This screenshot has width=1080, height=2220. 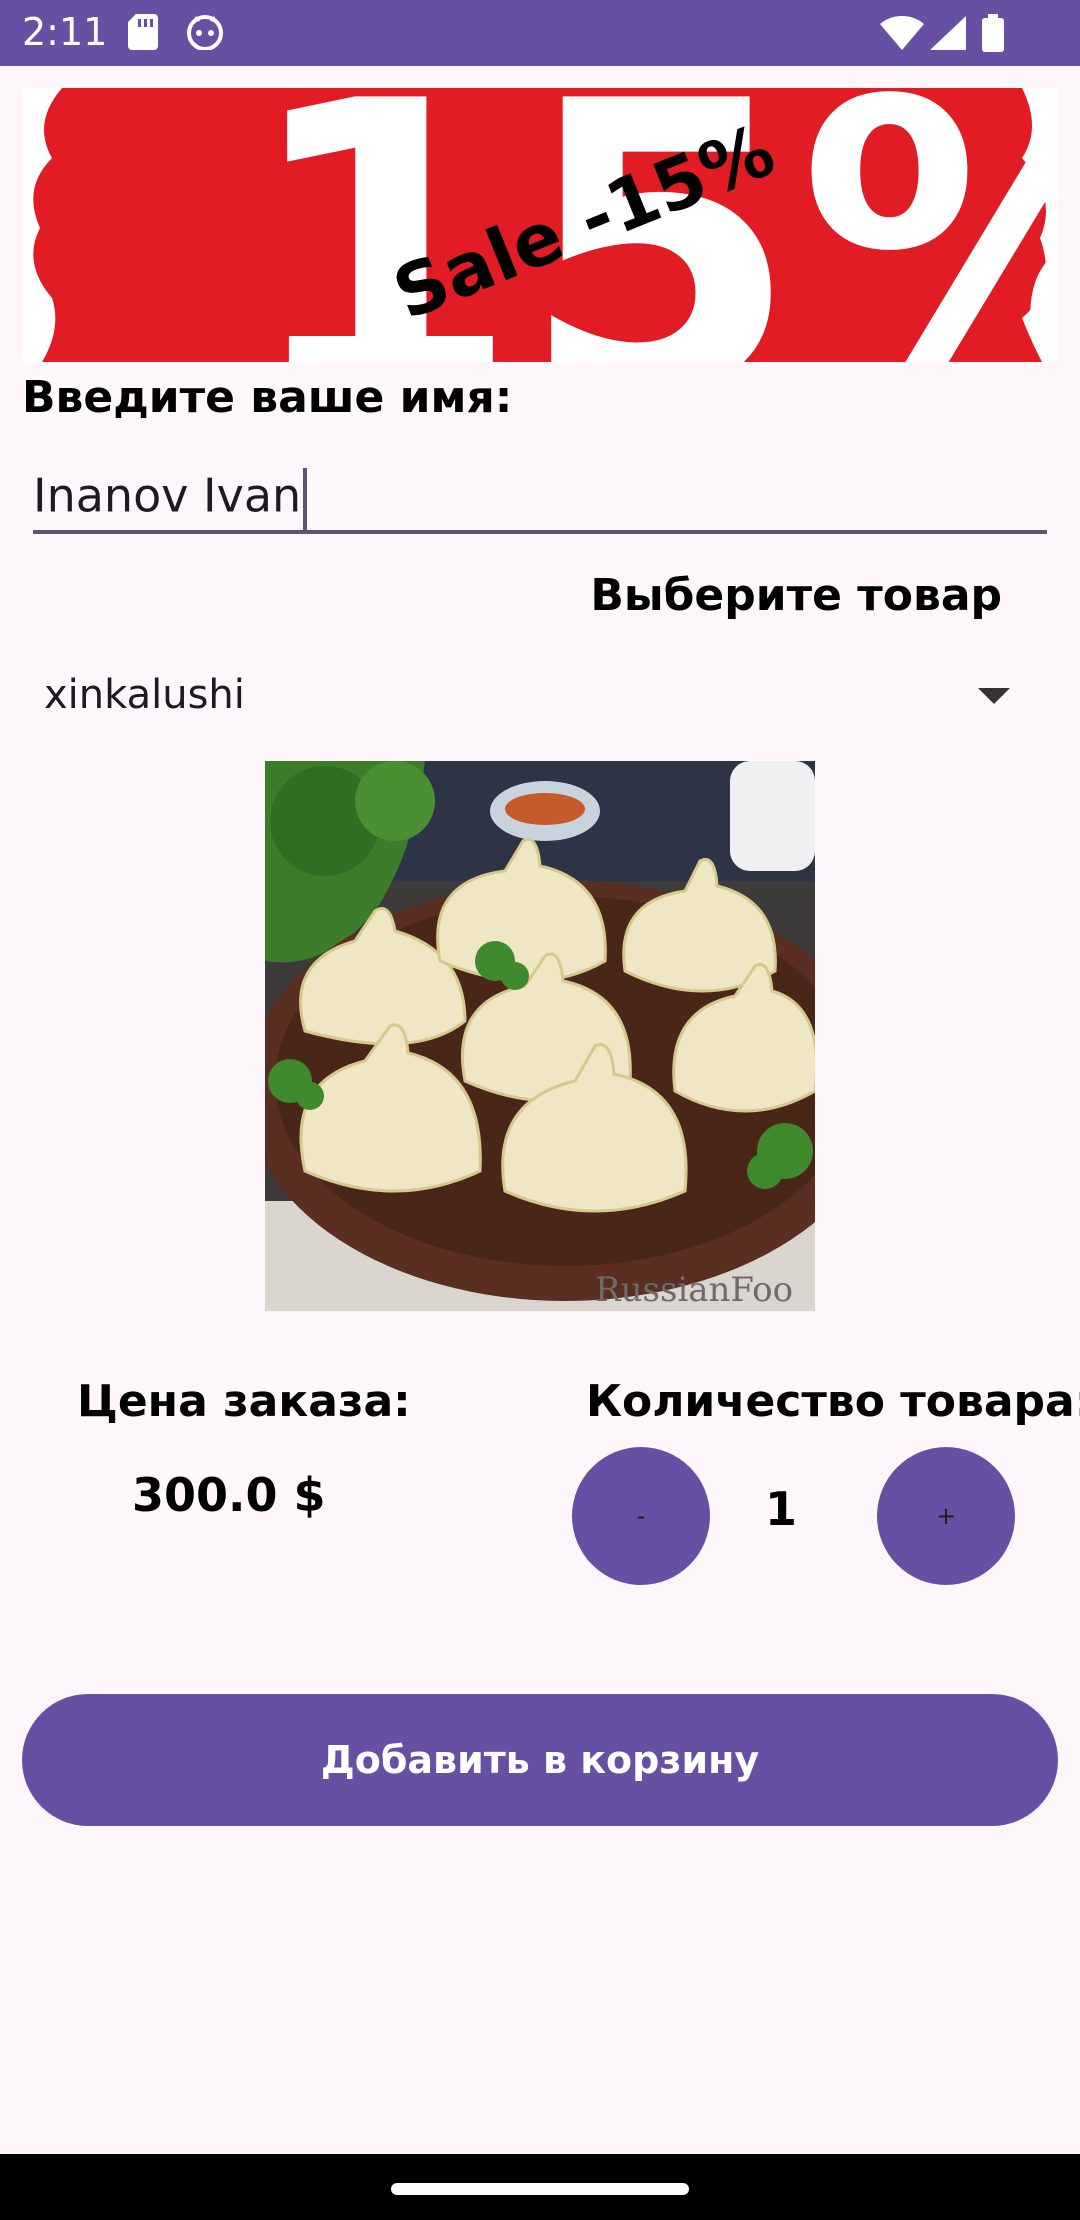 I want to click on spinner-selected-value: xinkalushi, so click(x=144, y=695).